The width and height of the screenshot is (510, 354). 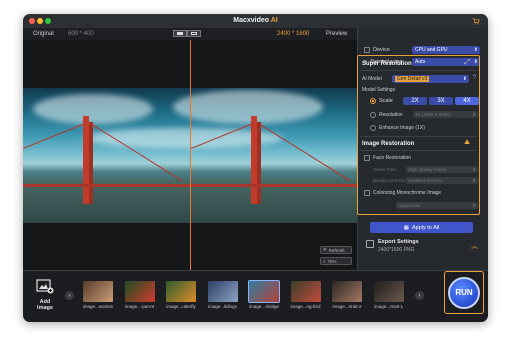 I want to click on original-label: Original, so click(x=43, y=34).